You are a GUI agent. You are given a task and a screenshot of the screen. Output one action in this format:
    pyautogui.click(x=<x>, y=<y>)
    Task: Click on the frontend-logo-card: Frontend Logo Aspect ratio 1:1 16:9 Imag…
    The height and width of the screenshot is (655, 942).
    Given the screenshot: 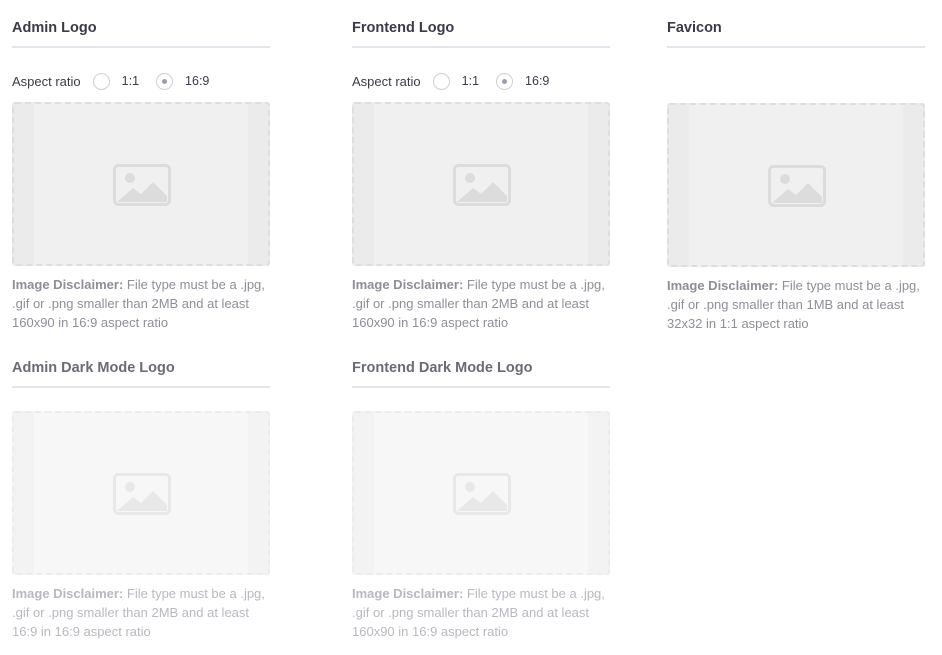 What is the action you would take?
    pyautogui.click(x=481, y=175)
    